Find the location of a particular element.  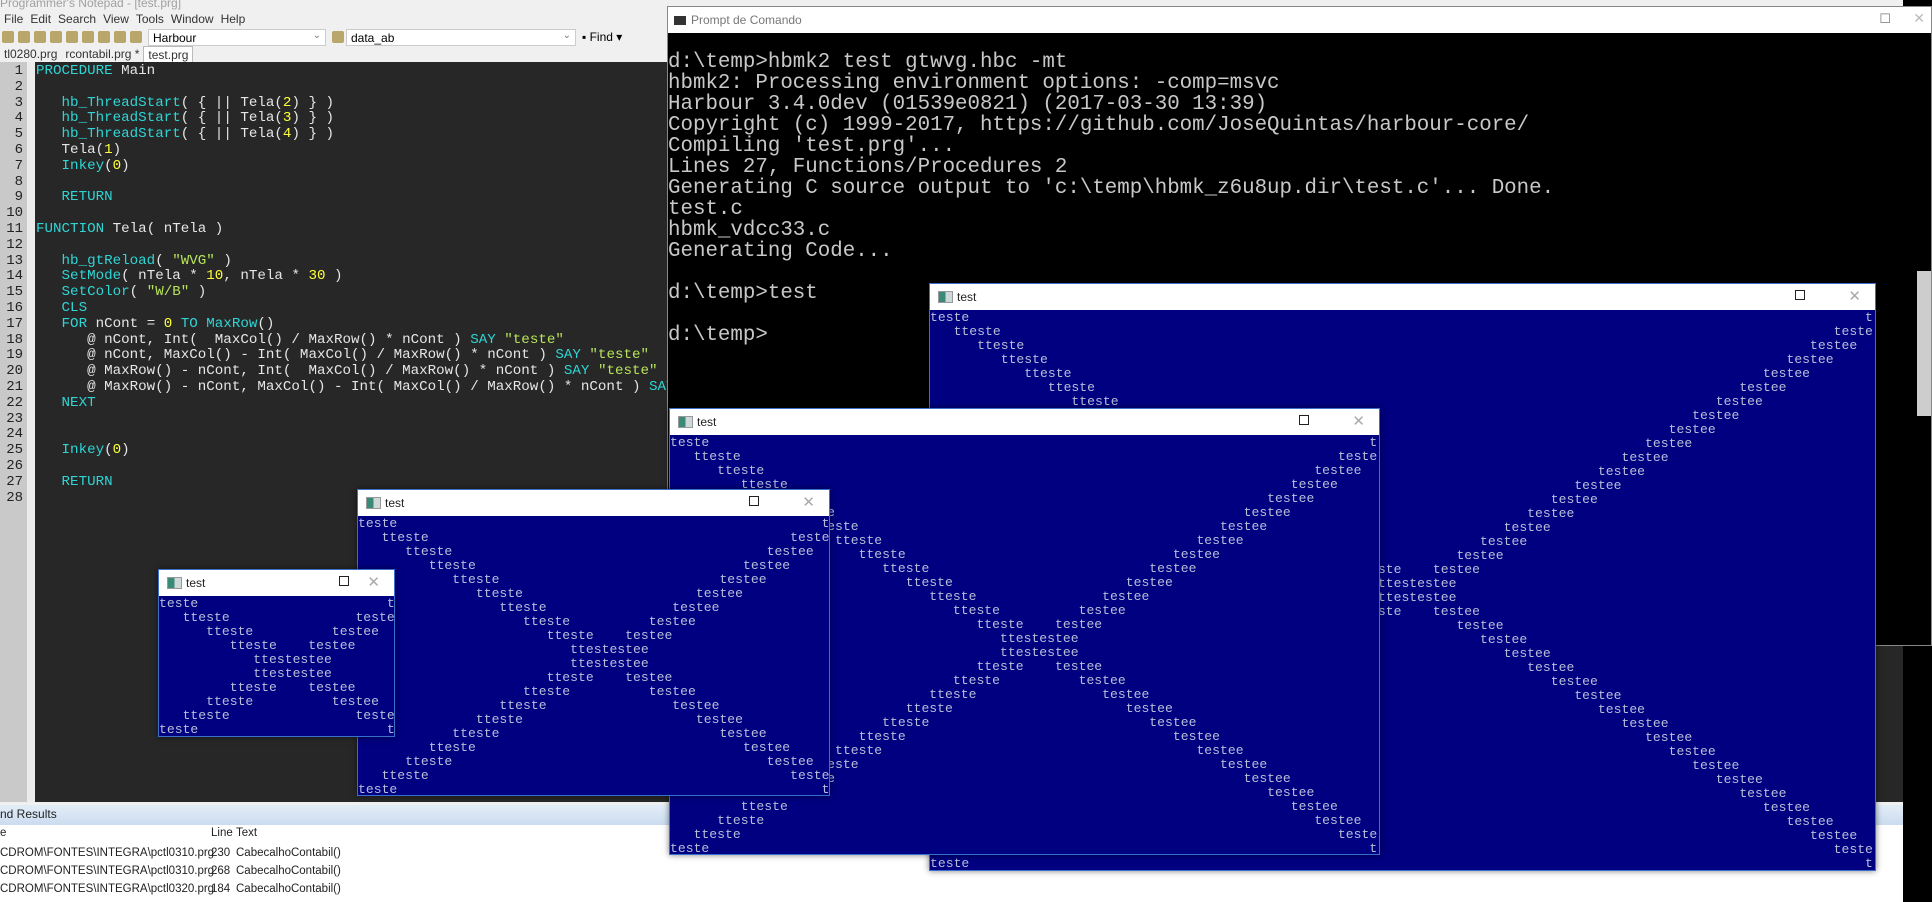

line-number: 11 is located at coordinates (14, 229).